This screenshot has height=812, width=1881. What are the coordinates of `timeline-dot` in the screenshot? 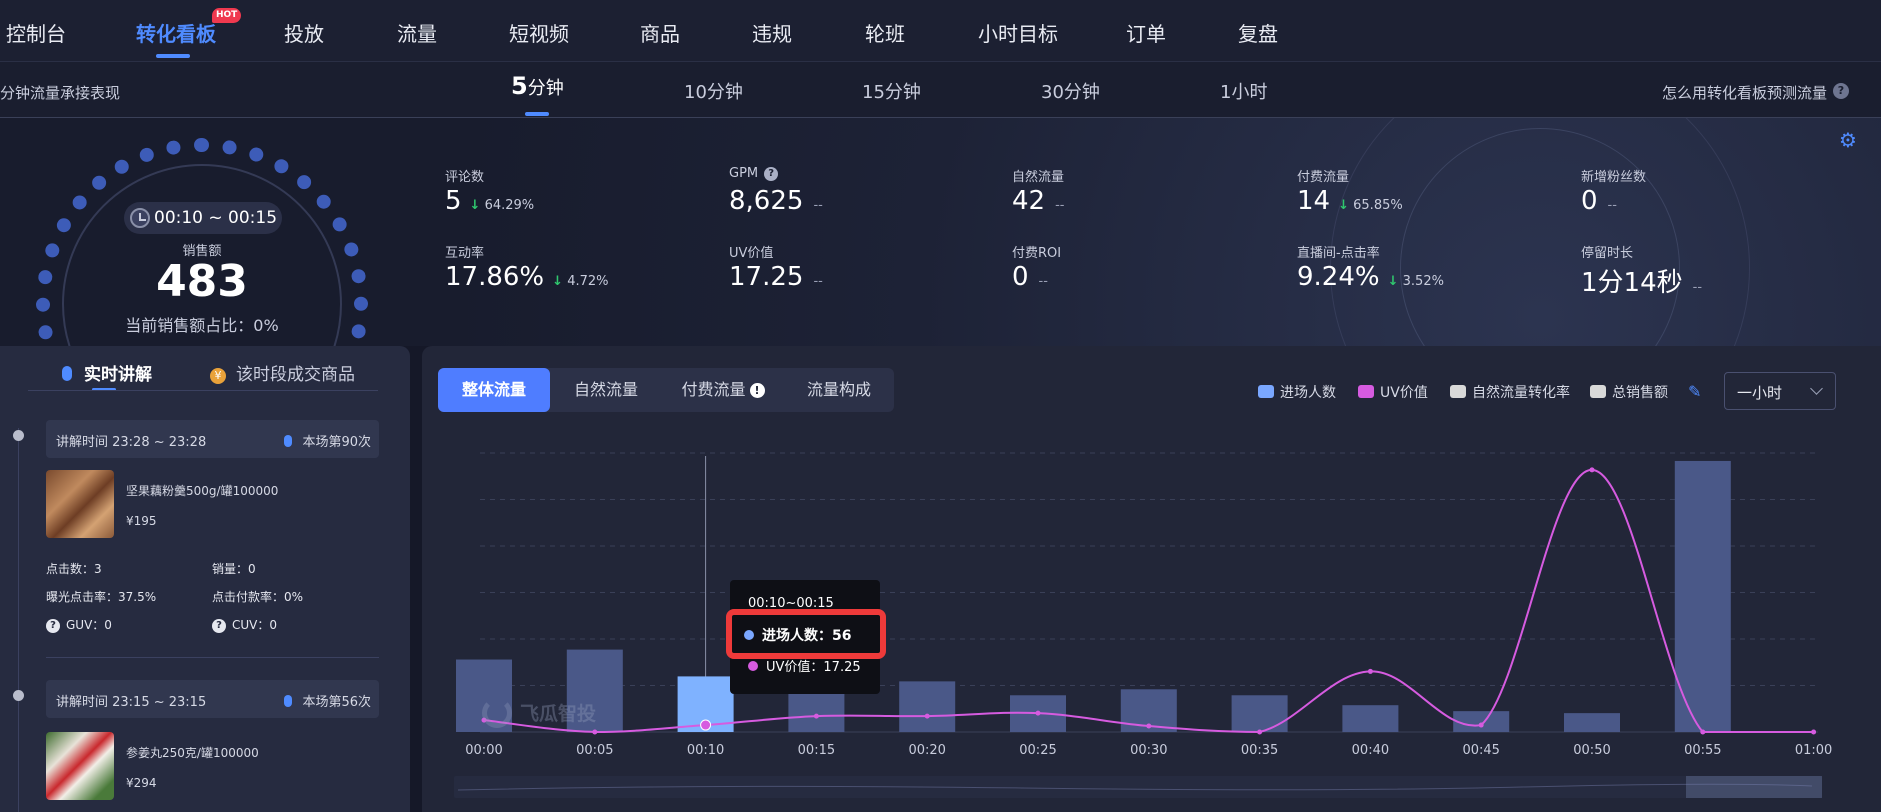 It's located at (18, 695).